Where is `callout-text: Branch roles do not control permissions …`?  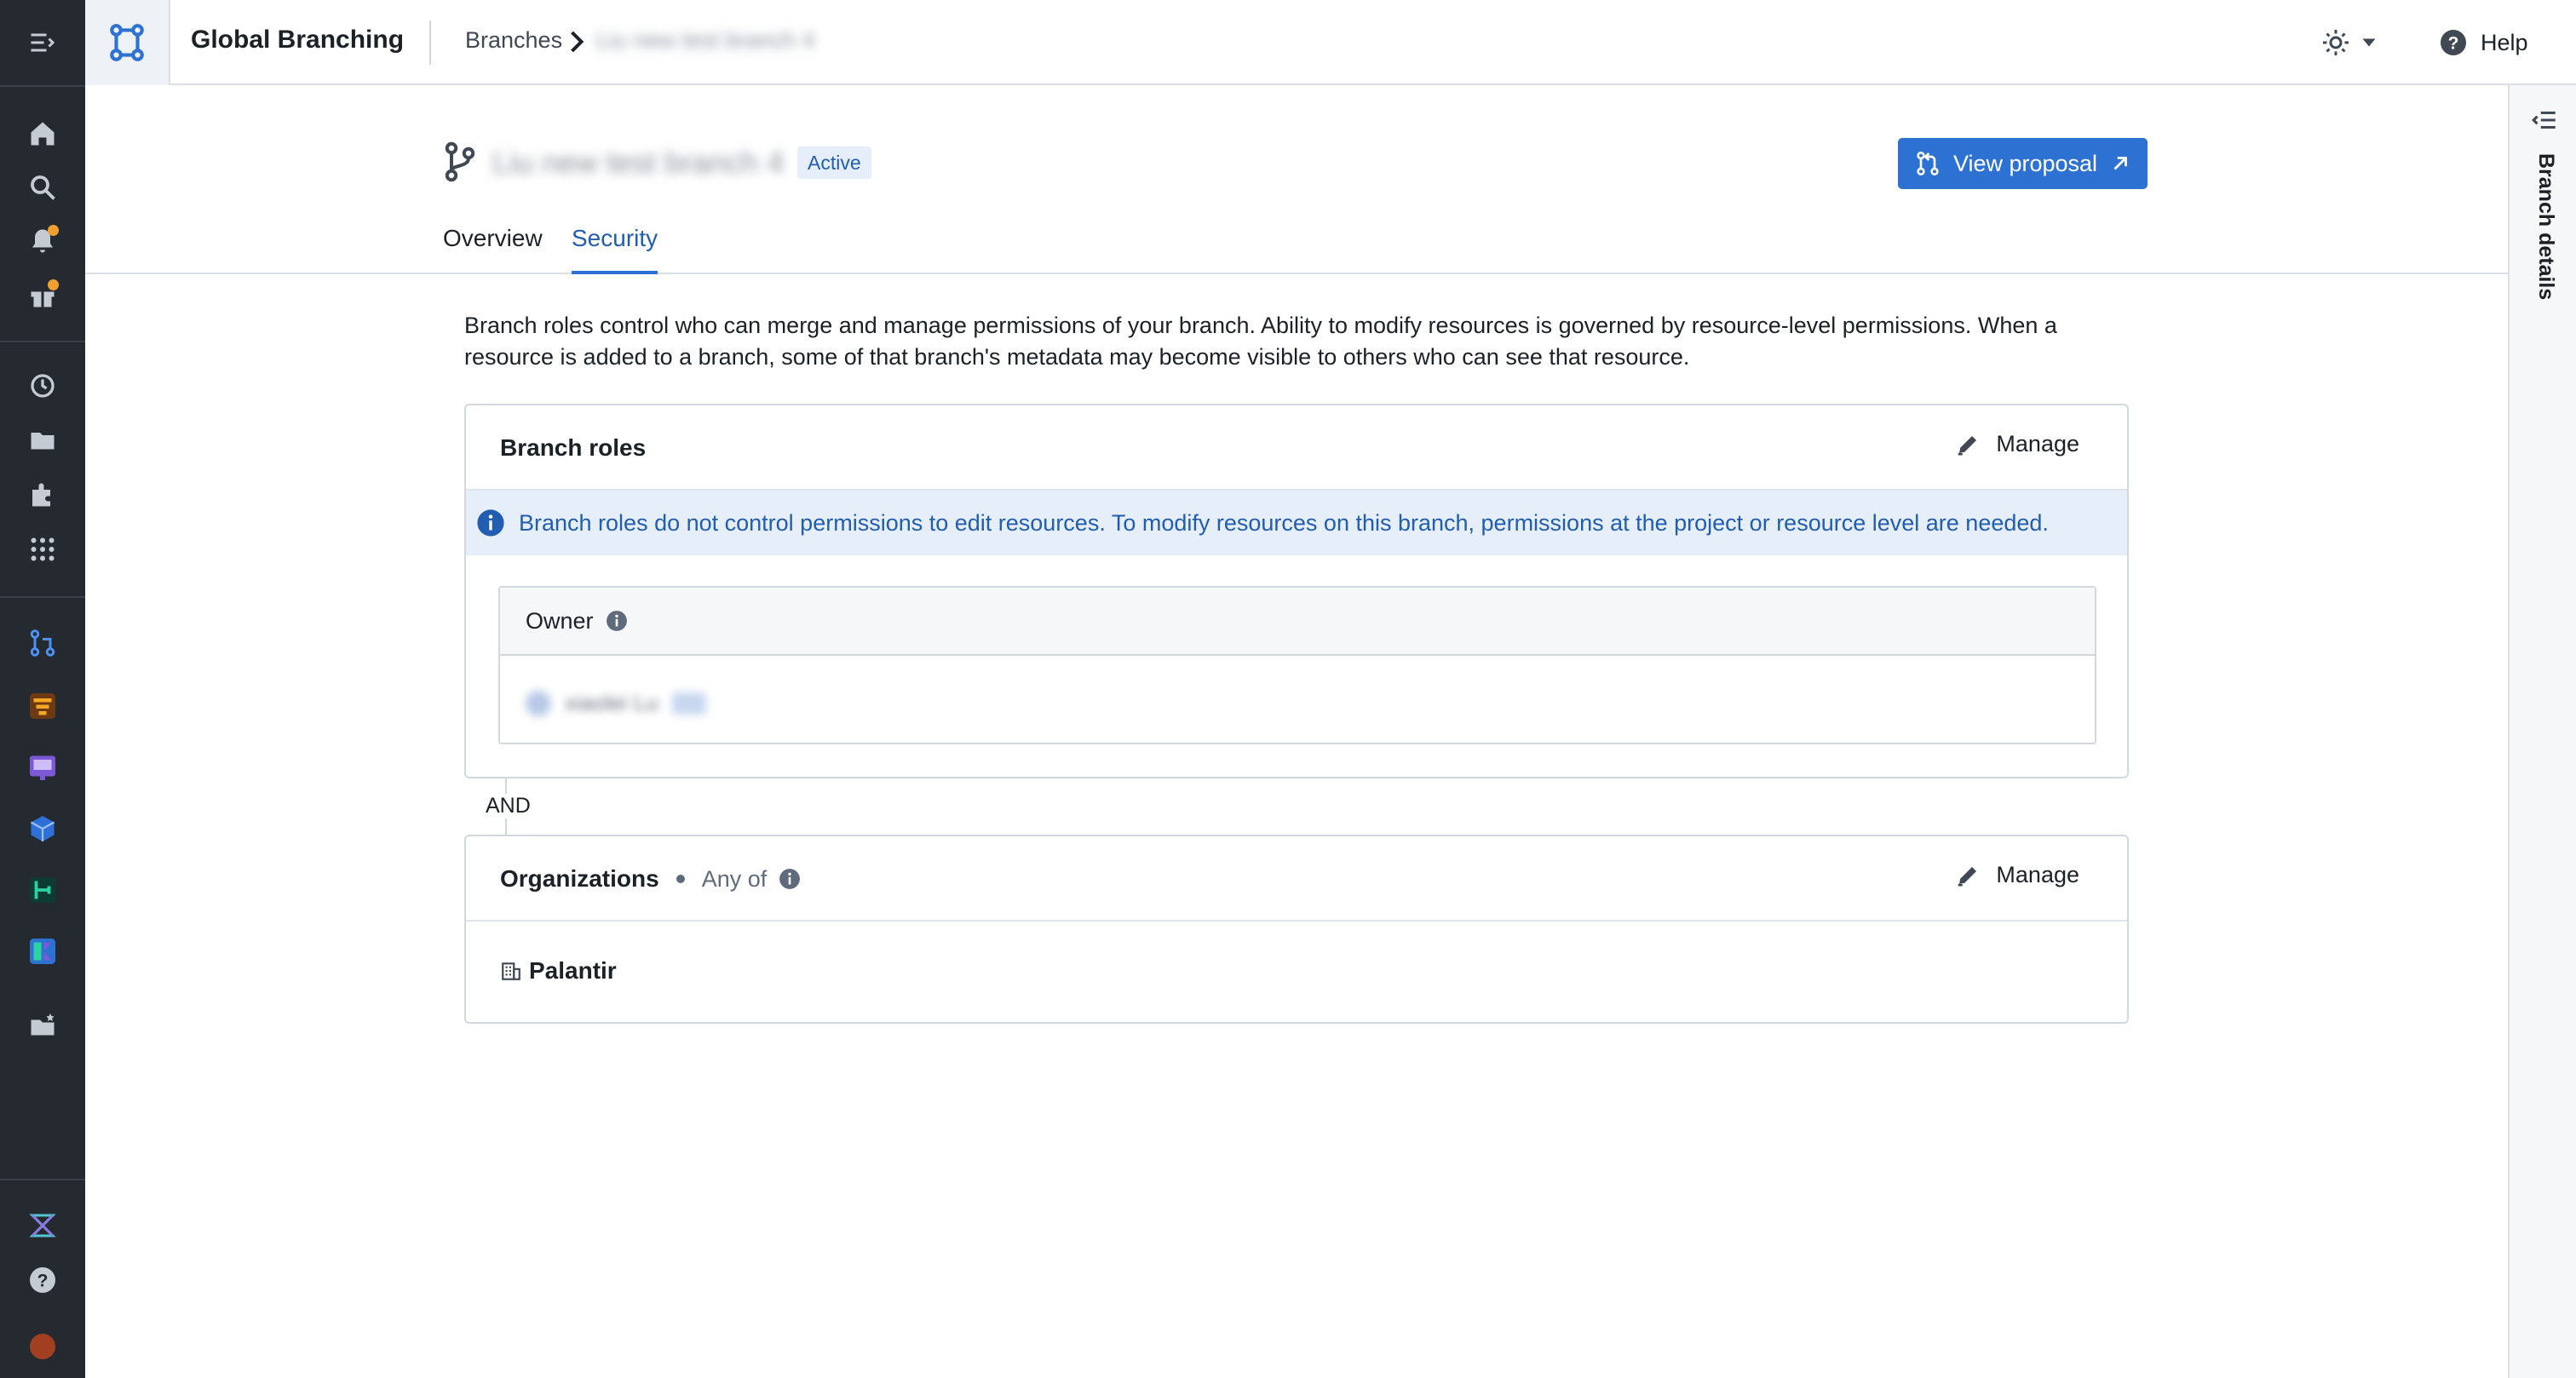 callout-text: Branch roles do not control permissions … is located at coordinates (1284, 522).